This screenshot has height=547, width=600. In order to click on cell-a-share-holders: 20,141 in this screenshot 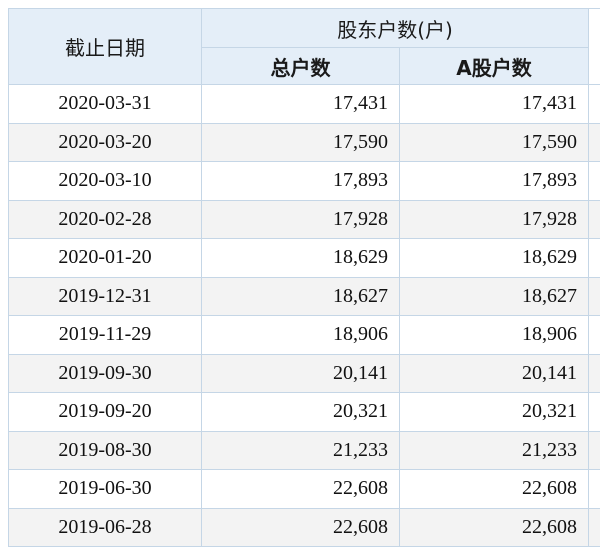, I will do `click(494, 373)`.